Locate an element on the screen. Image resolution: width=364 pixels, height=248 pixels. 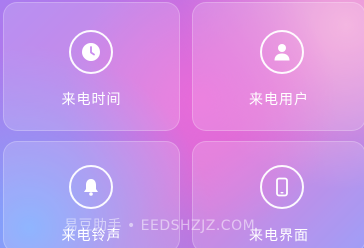
tile-label: 来电用户 is located at coordinates (279, 100).